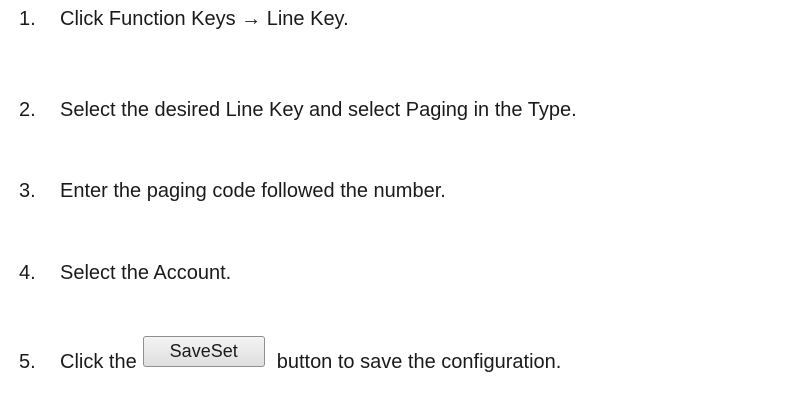 This screenshot has height=403, width=785. Describe the element at coordinates (27, 19) in the screenshot. I see `step-number: 1.` at that location.